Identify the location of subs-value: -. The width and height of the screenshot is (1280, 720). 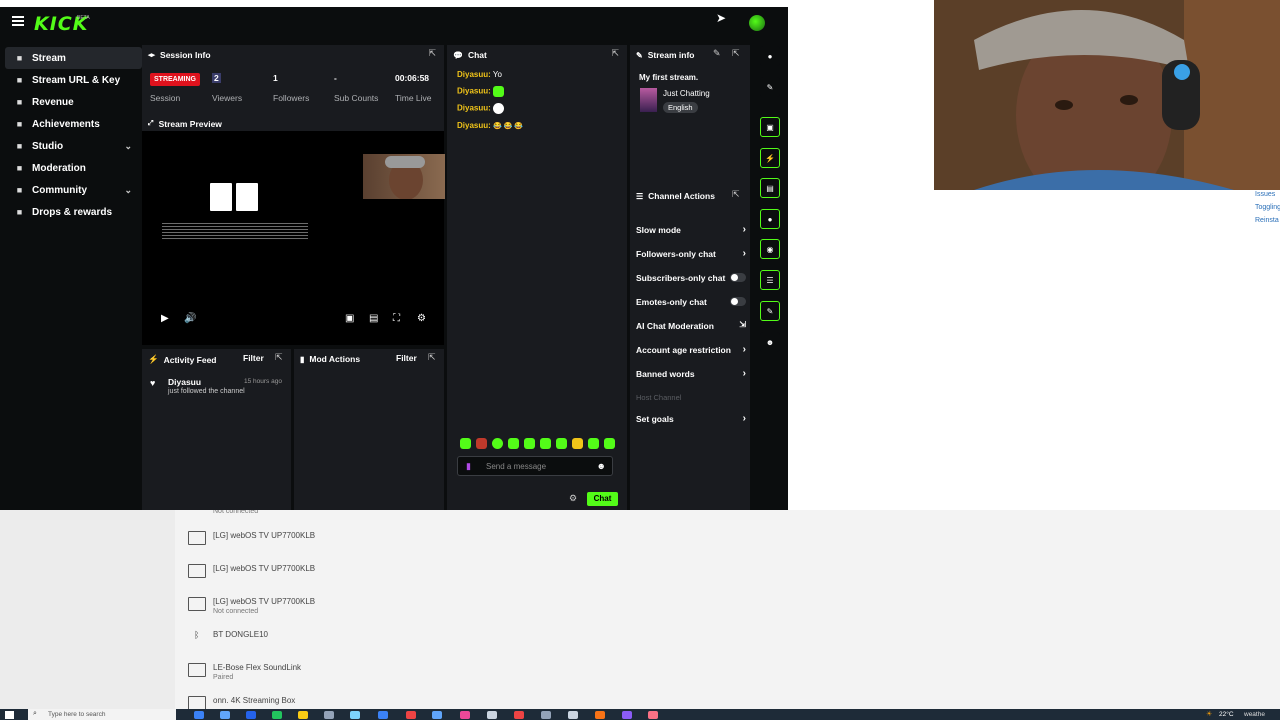
(335, 78).